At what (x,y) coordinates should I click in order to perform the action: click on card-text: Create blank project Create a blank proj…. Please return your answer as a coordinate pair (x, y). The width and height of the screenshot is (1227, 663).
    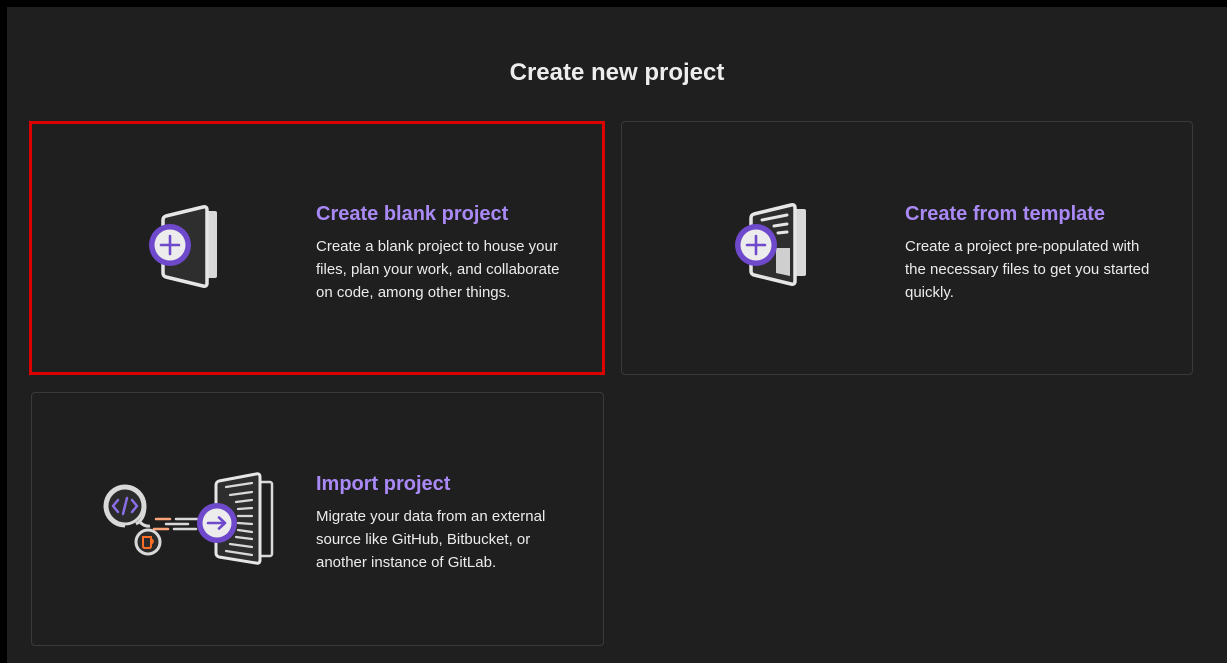
    Looking at the image, I should click on (441, 253).